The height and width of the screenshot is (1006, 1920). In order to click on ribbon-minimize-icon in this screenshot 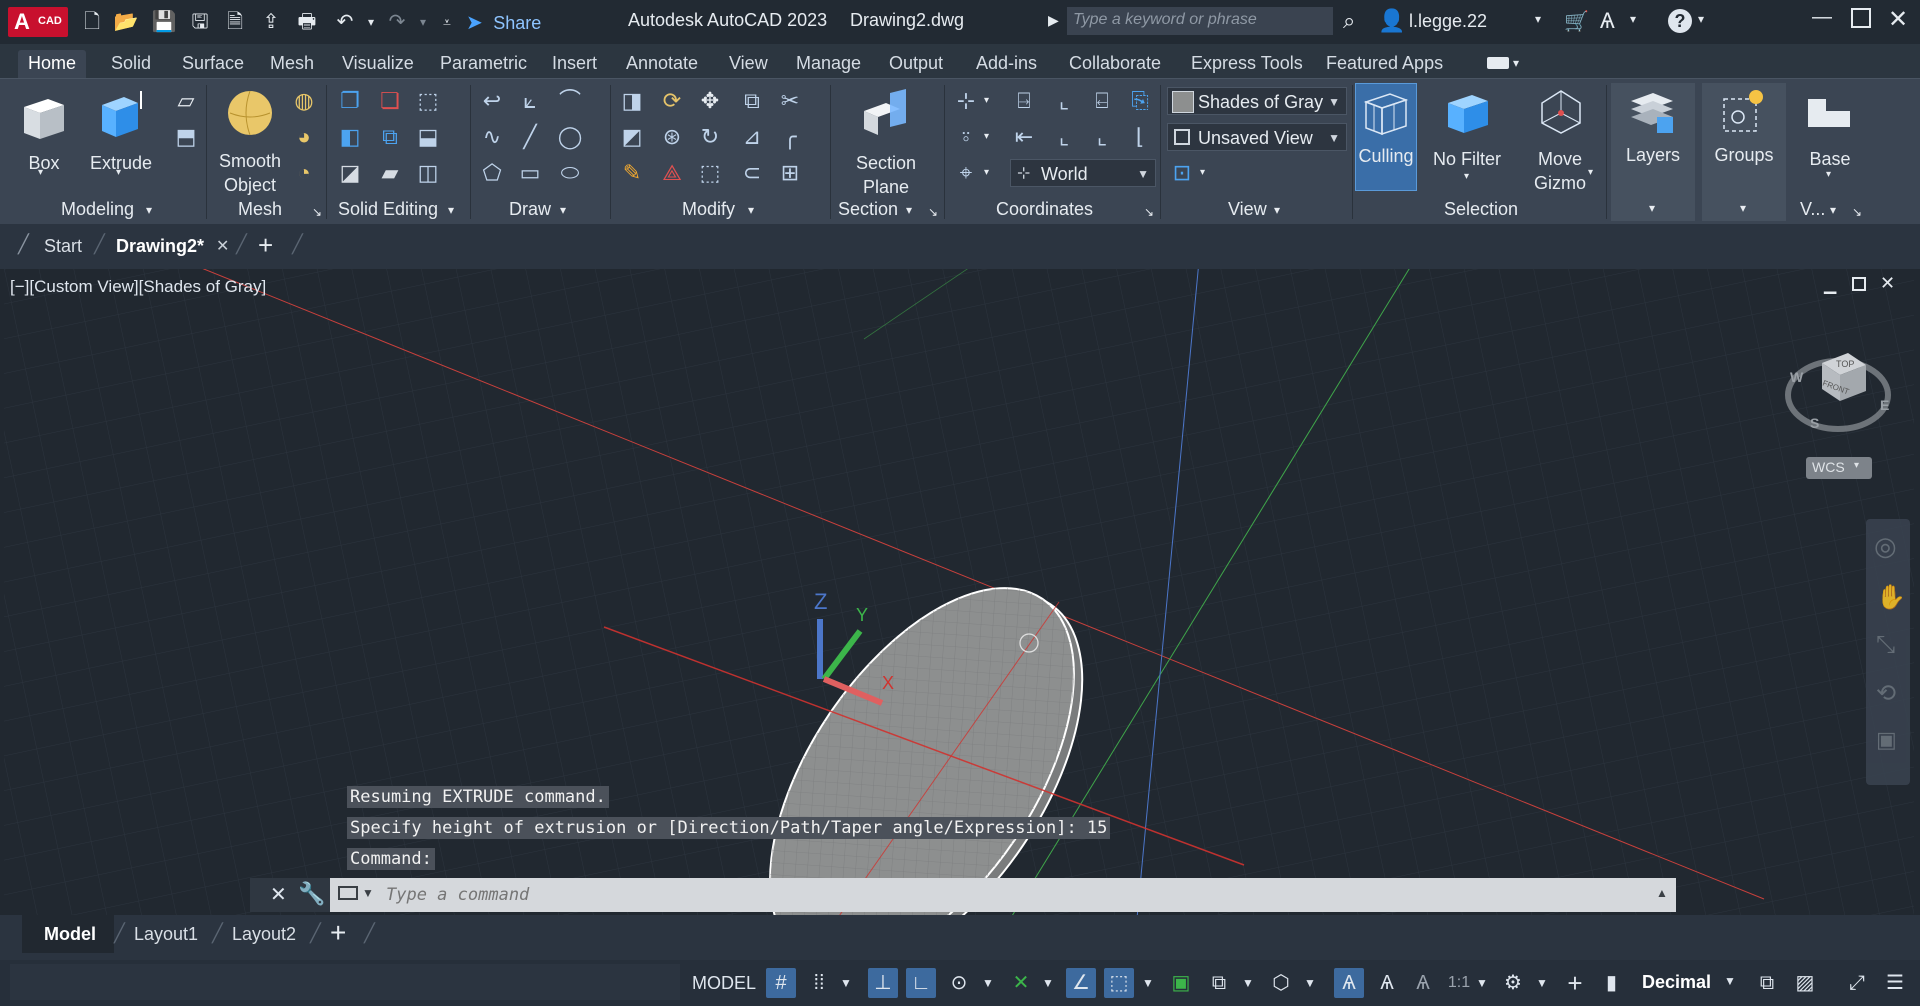, I will do `click(1498, 63)`.